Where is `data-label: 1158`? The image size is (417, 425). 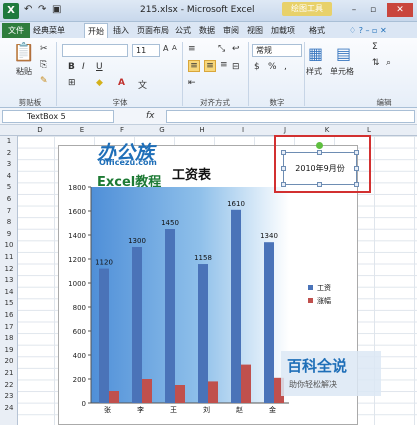 data-label: 1158 is located at coordinates (203, 258).